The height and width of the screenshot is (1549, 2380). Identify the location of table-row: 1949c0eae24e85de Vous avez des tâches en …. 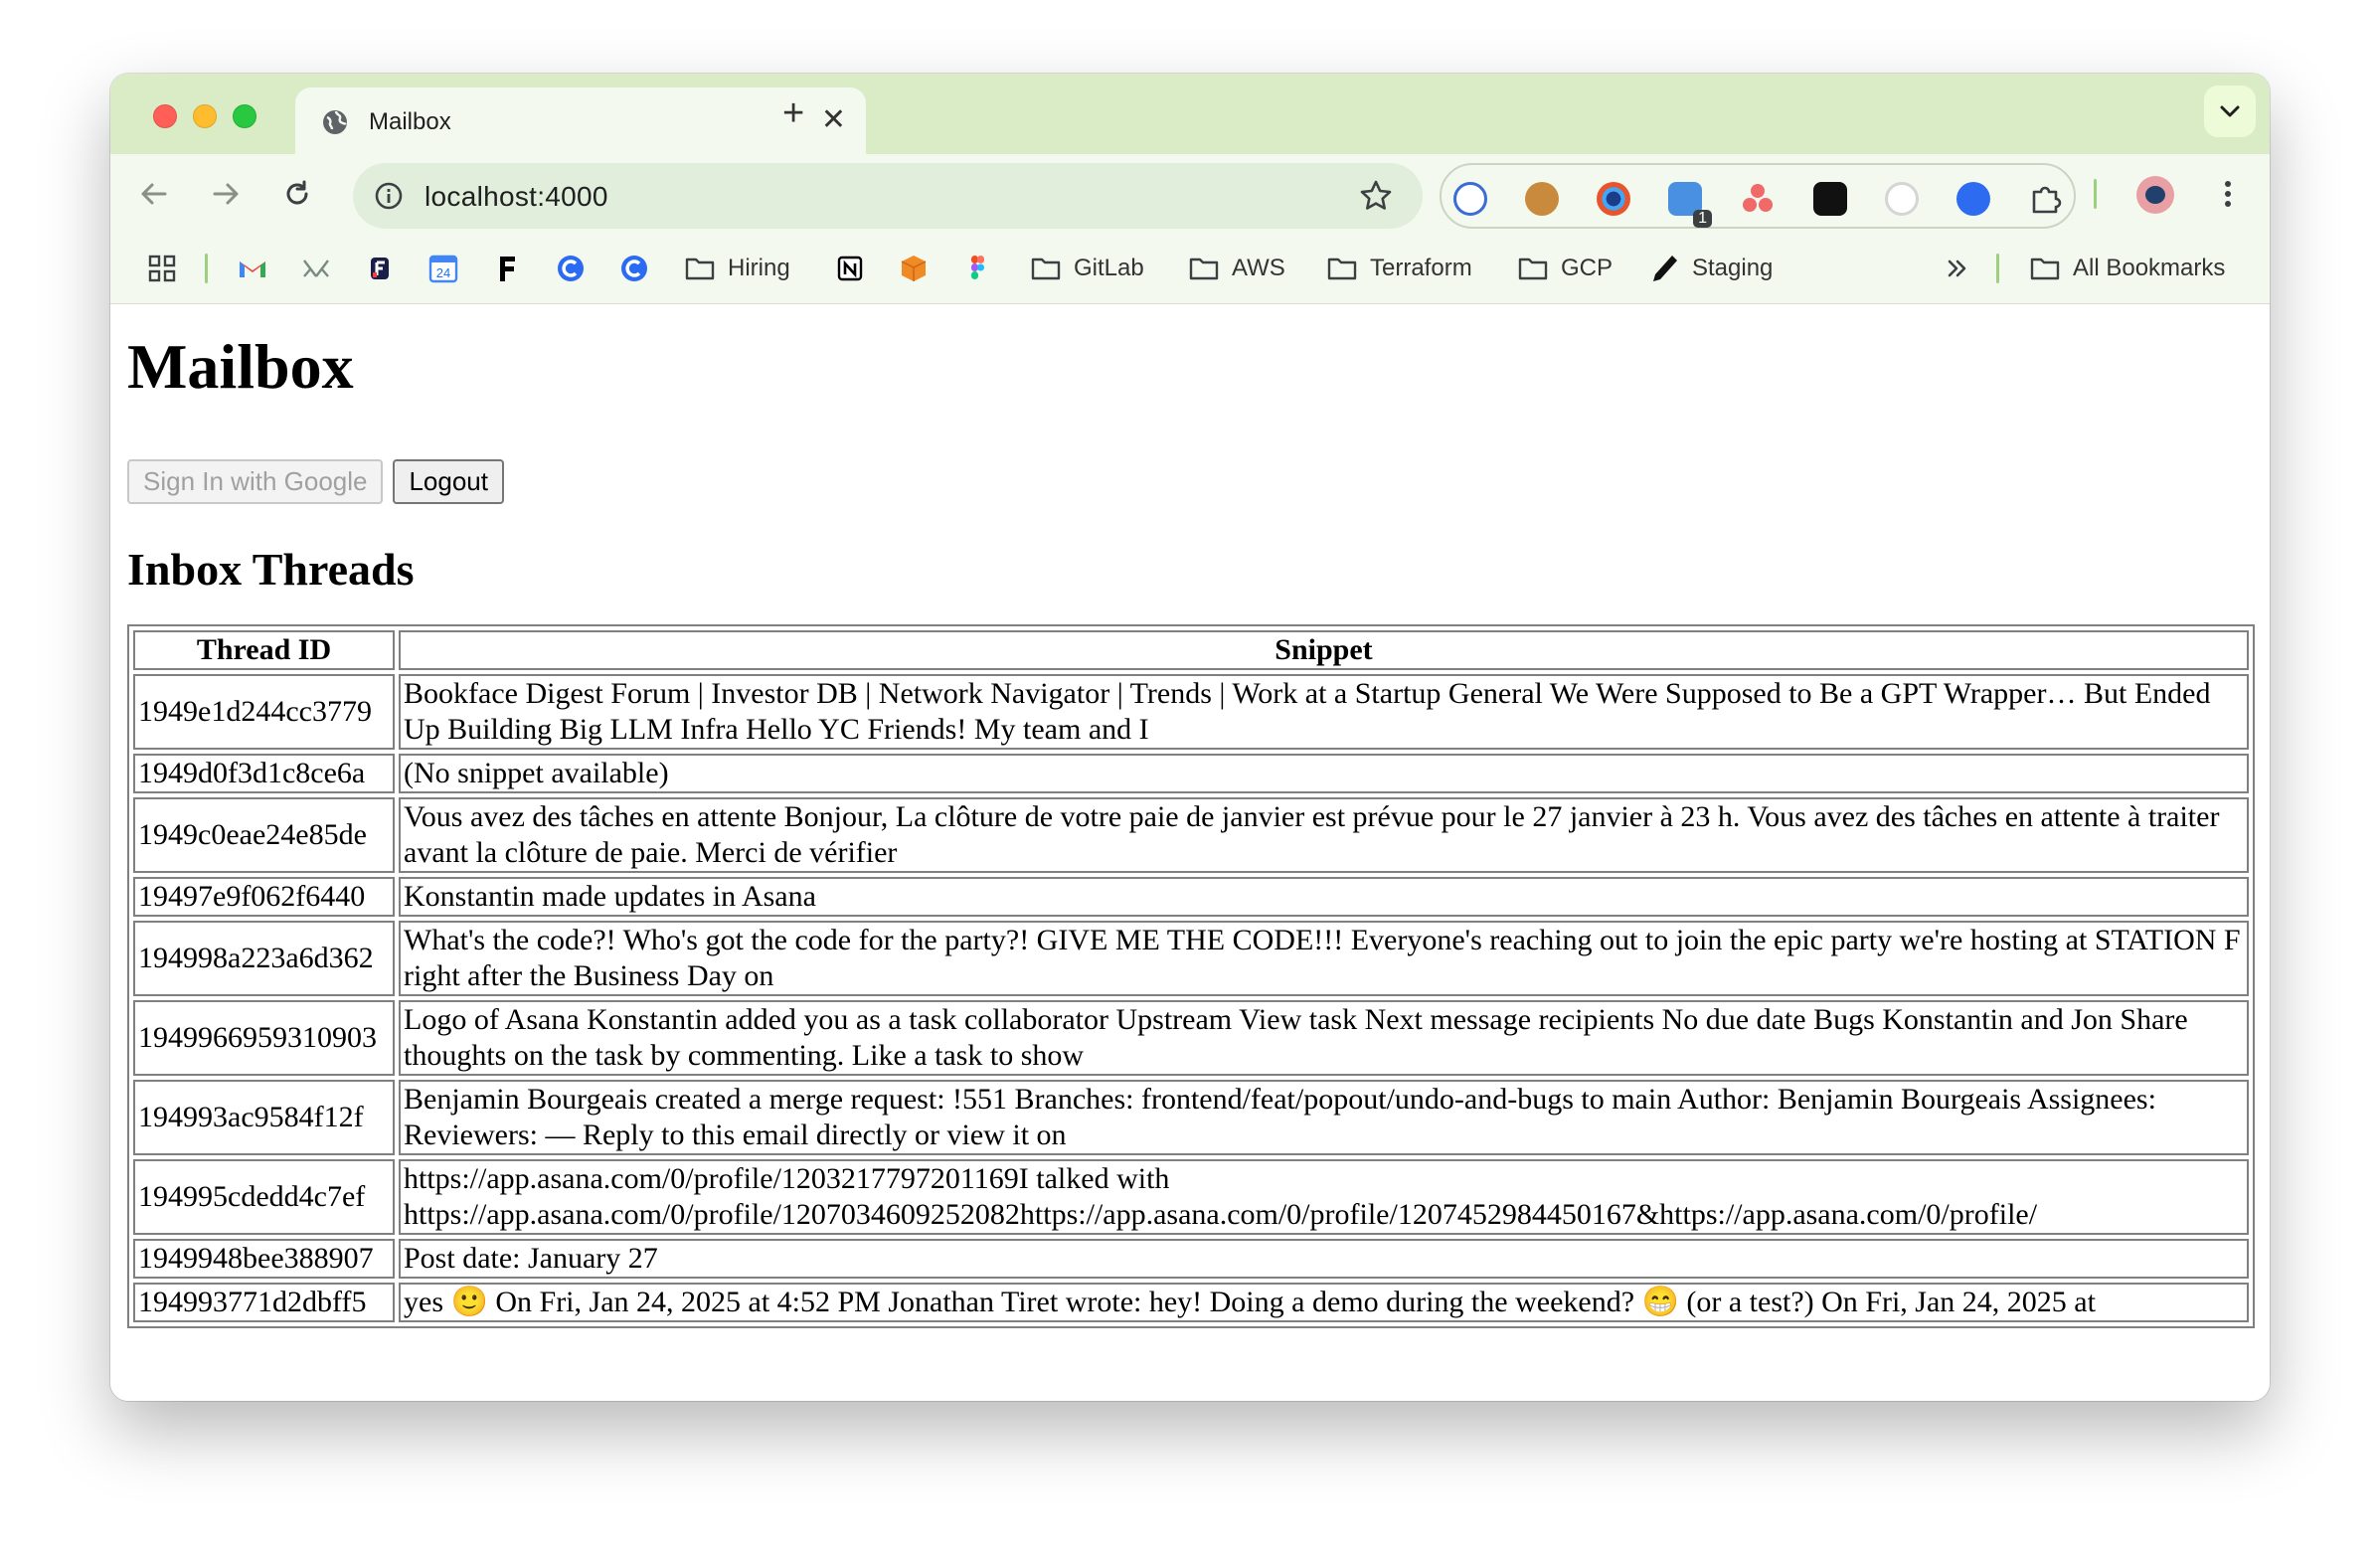
(1191, 835).